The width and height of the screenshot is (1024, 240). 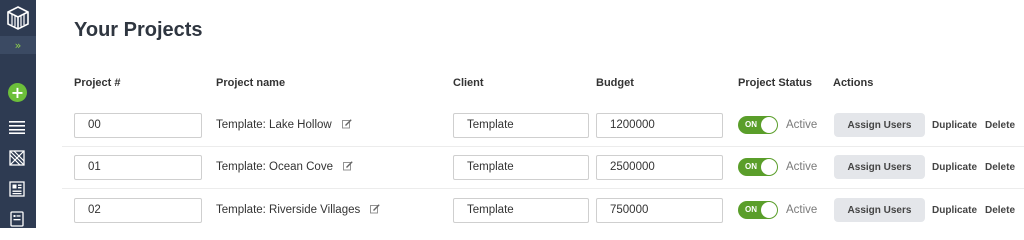 What do you see at coordinates (659, 167) in the screenshot?
I see `budget-field: 2500000` at bounding box center [659, 167].